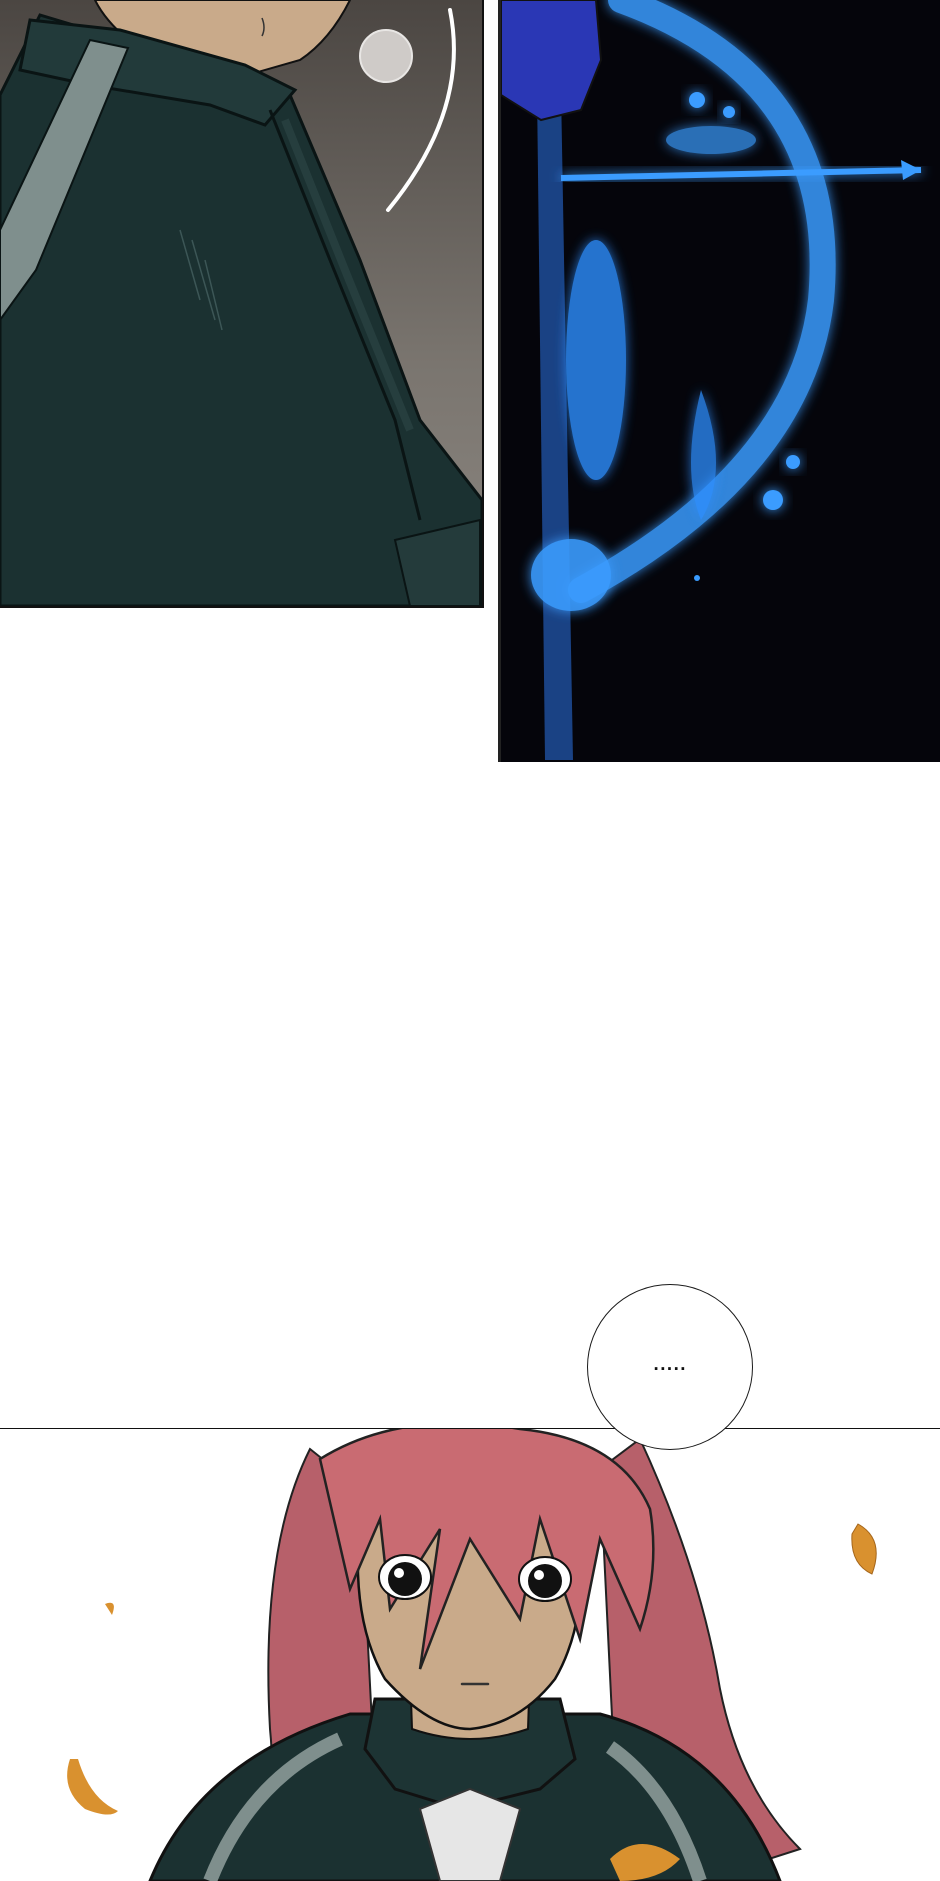 The image size is (940, 1881). I want to click on right-eye-highlight, so click(539, 1575).